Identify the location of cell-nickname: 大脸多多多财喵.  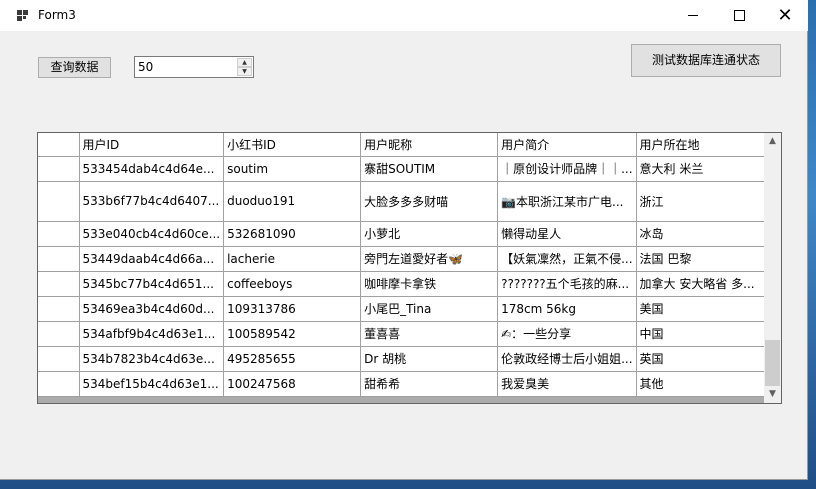
(429, 201).